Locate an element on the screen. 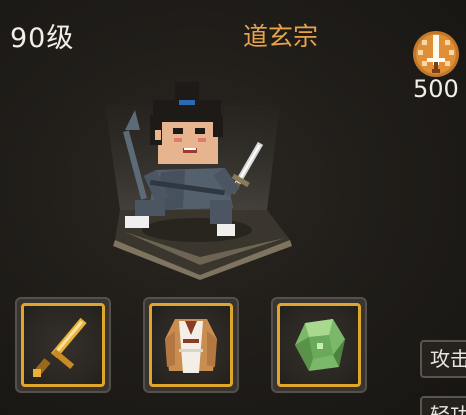 Image resolution: width=466 pixels, height=415 pixels. golden-sword-icon is located at coordinates (60, 347).